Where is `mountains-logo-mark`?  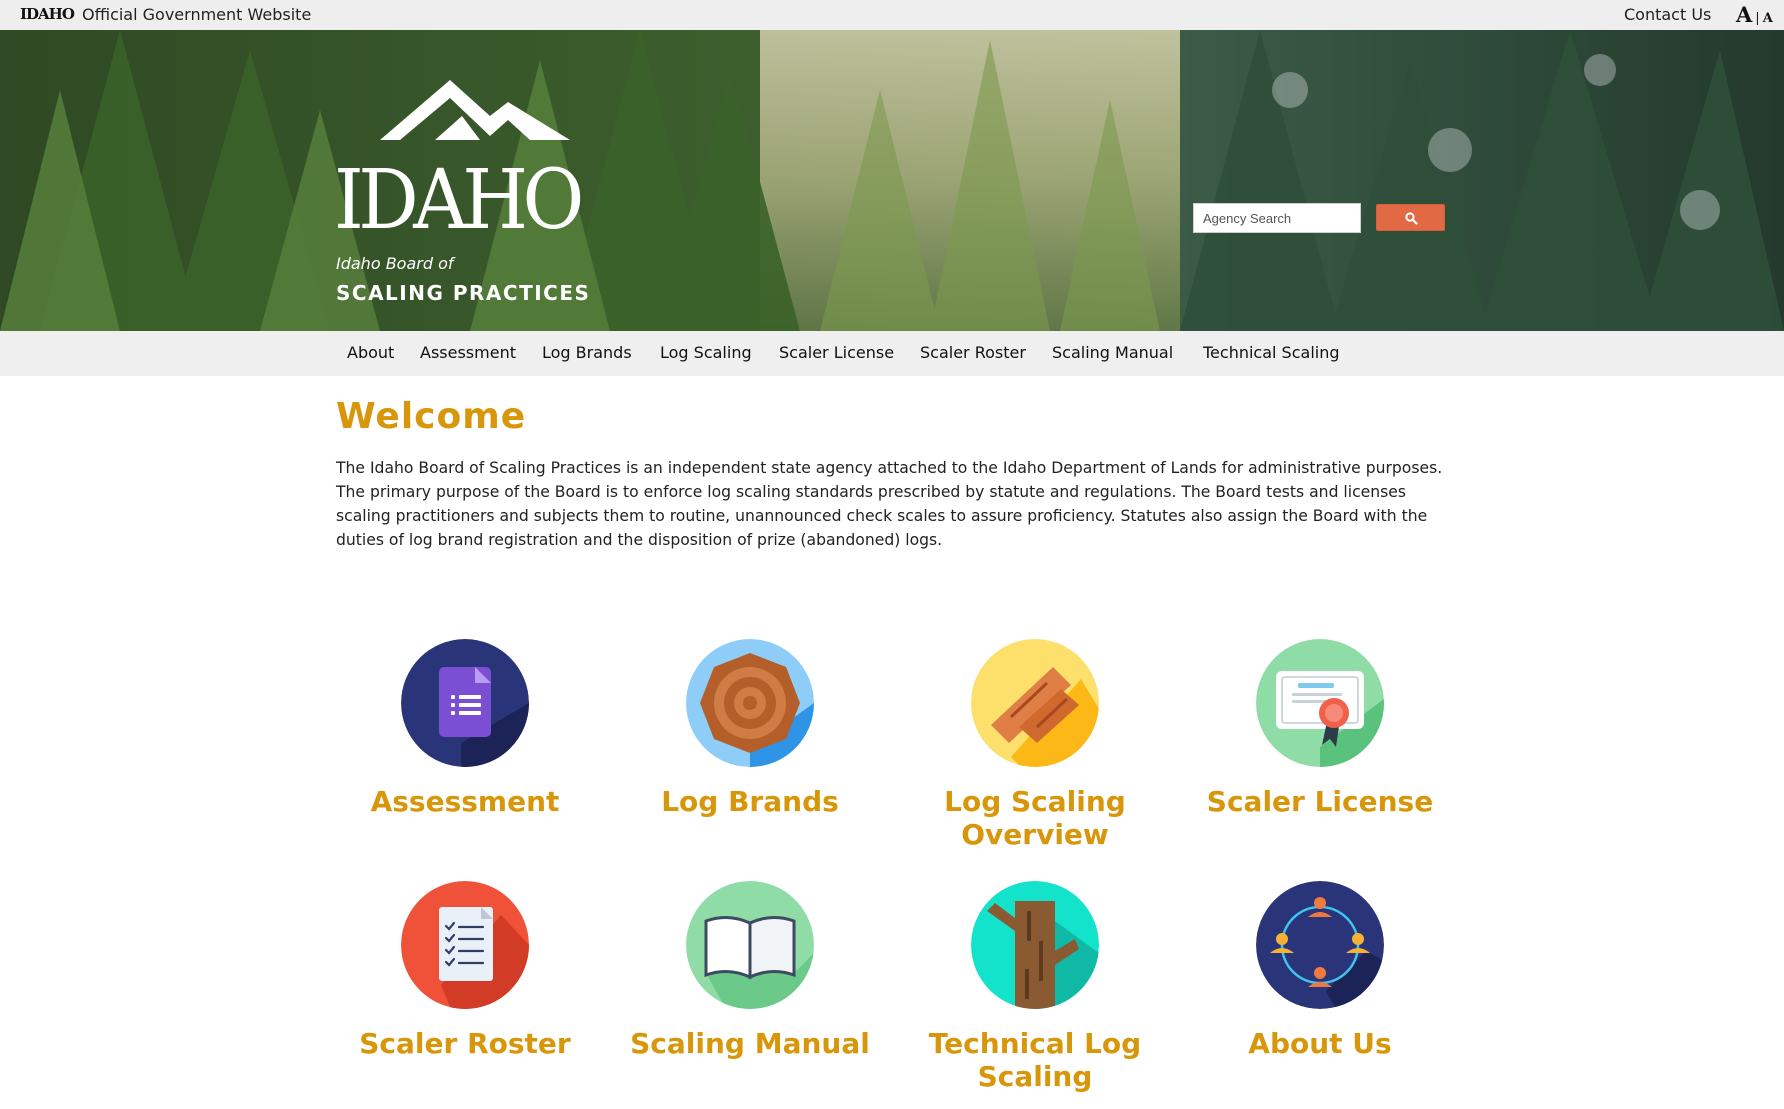 mountains-logo-mark is located at coordinates (475, 110).